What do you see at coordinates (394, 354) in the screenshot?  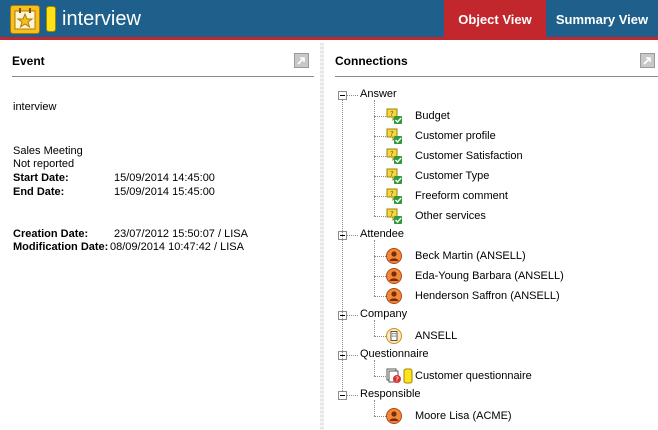 I see `tree-category-label: Questionnaire` at bounding box center [394, 354].